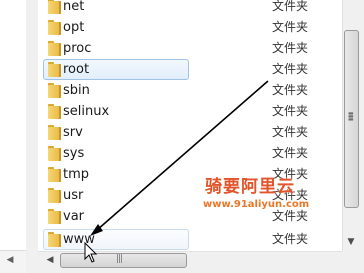  What do you see at coordinates (119, 259) in the screenshot?
I see `scroll-grip-icon: |||` at bounding box center [119, 259].